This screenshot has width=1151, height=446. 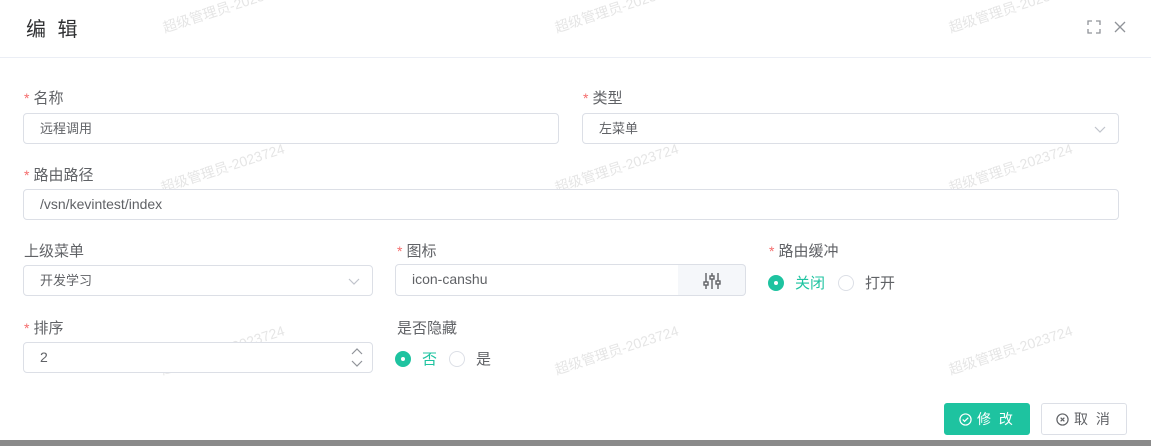 What do you see at coordinates (850, 128) in the screenshot?
I see `type-select: 左菜单` at bounding box center [850, 128].